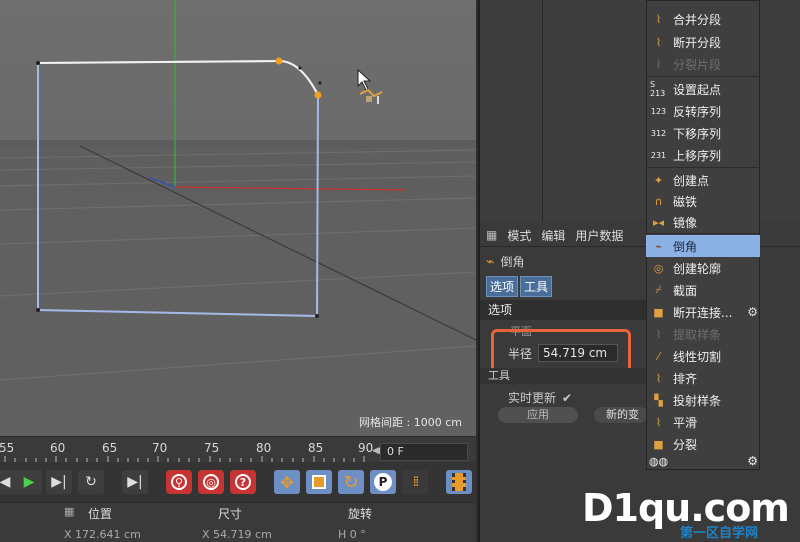  Describe the element at coordinates (319, 482) in the screenshot. I see `scale-key-button` at that location.